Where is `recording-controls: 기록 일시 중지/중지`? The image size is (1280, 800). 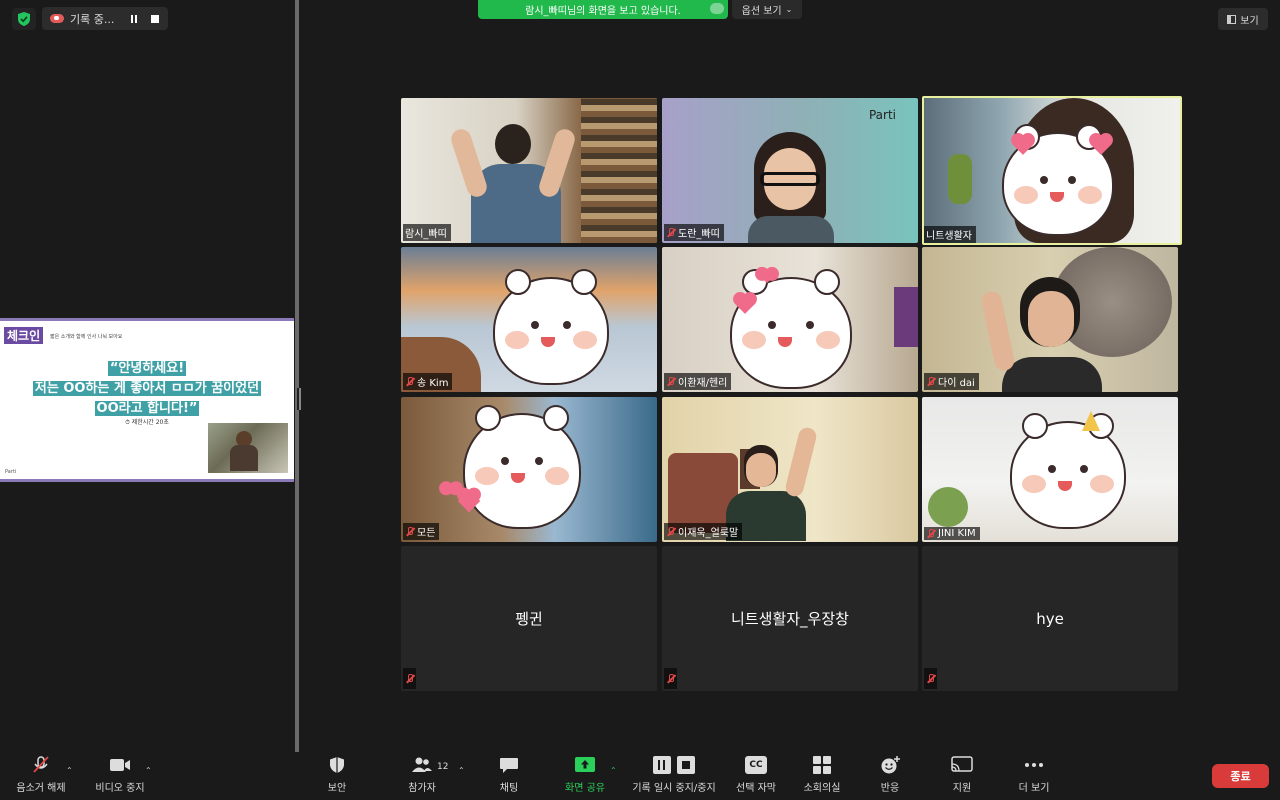
recording-controls: 기록 일시 중지/중지 is located at coordinates (674, 776).